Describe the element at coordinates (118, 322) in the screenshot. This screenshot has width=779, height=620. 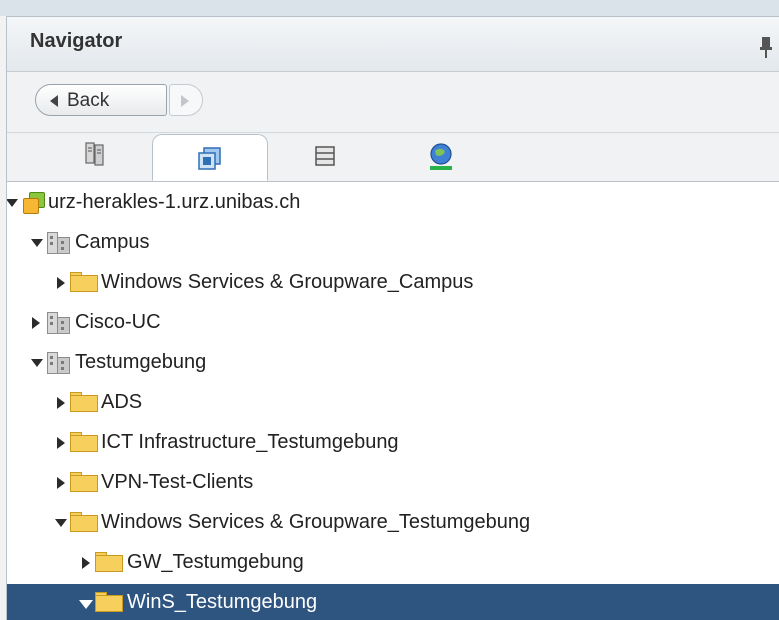
I see `tree-node-label: Cisco-UC` at that location.